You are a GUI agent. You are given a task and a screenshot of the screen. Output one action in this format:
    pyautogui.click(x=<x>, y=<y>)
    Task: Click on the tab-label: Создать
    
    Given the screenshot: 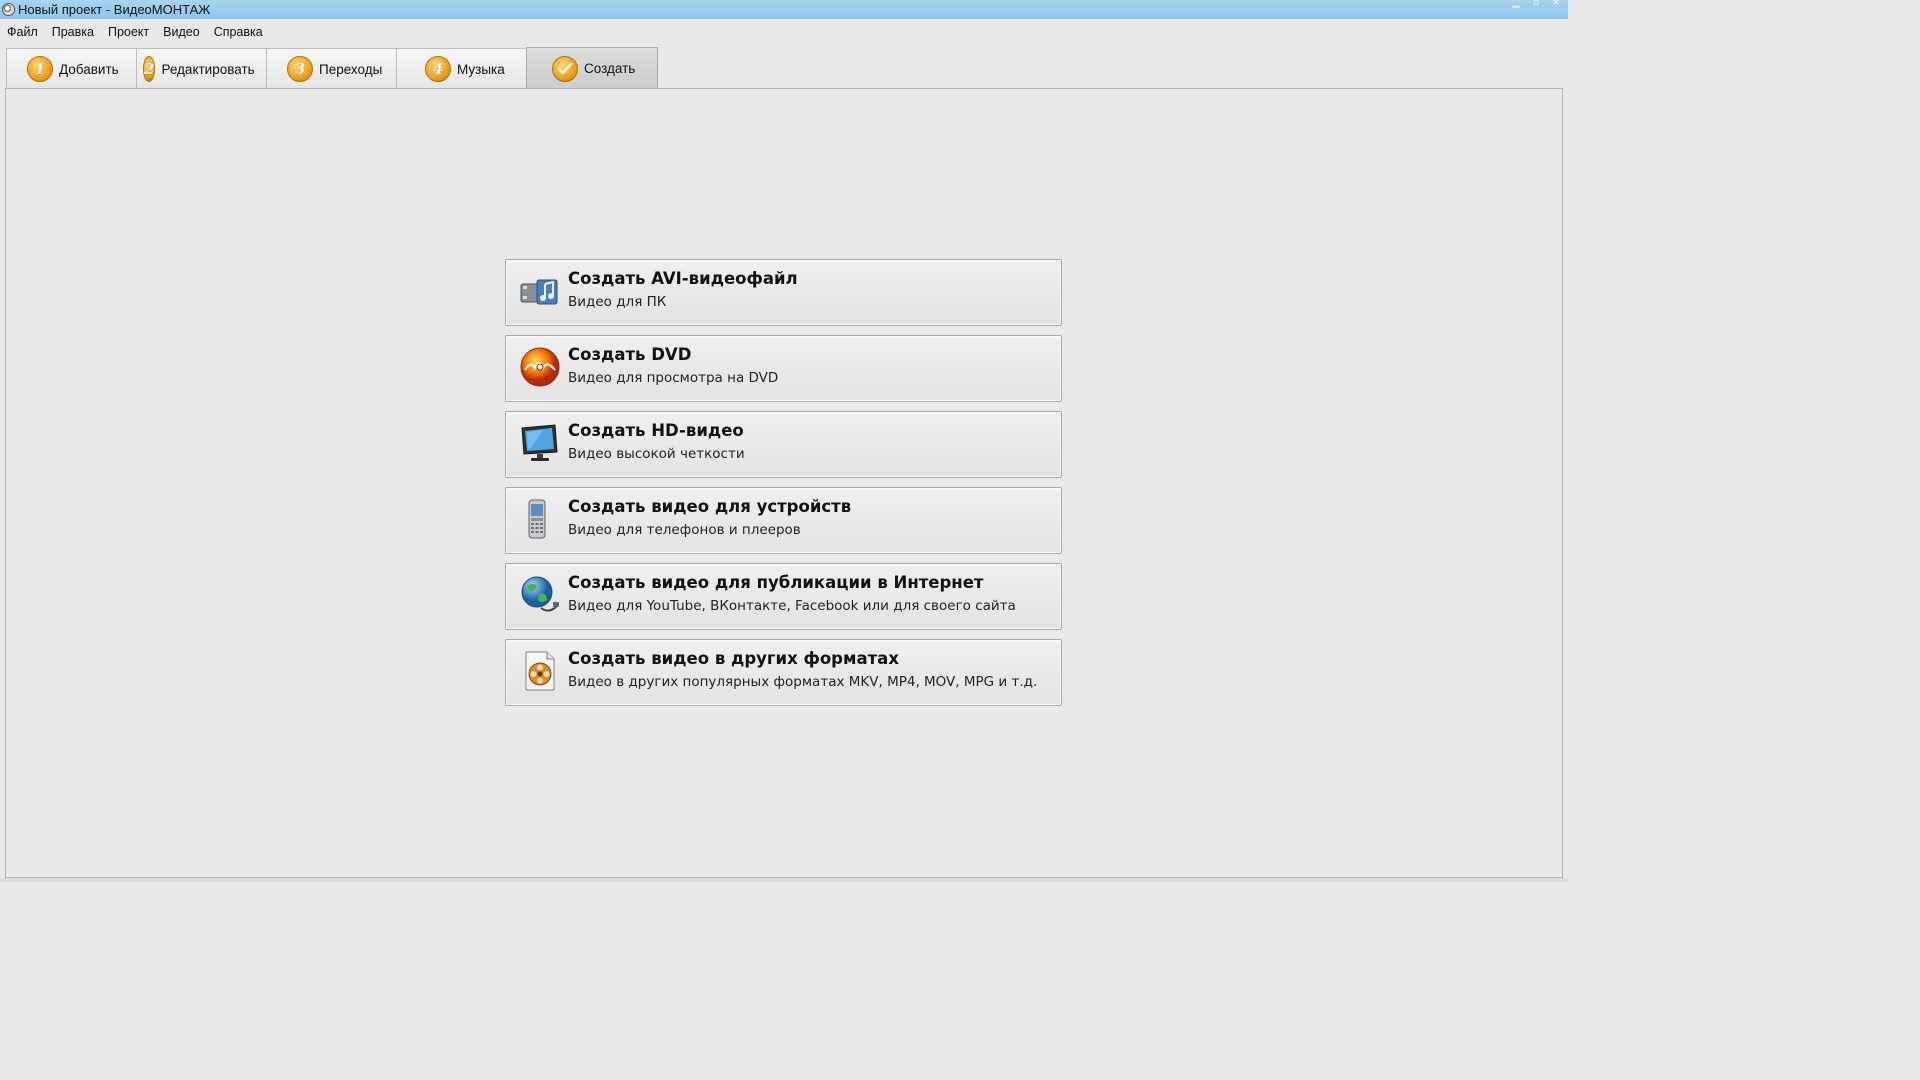 What is the action you would take?
    pyautogui.click(x=610, y=68)
    